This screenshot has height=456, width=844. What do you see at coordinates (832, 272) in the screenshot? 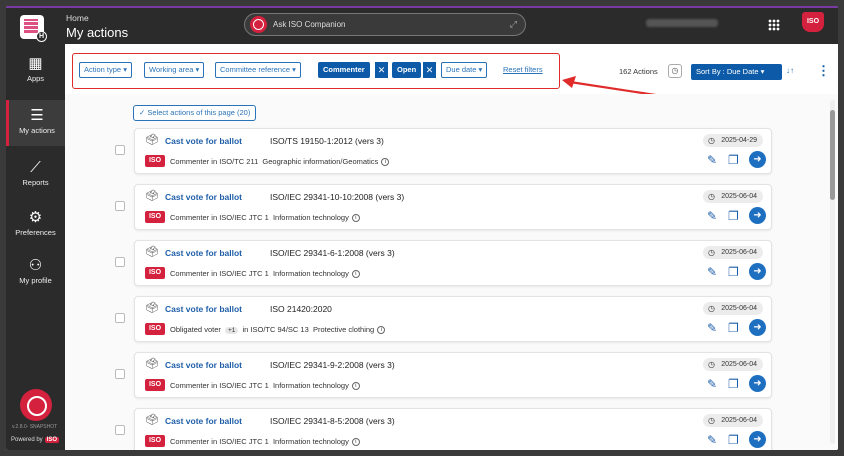
I see `scrollbar` at bounding box center [832, 272].